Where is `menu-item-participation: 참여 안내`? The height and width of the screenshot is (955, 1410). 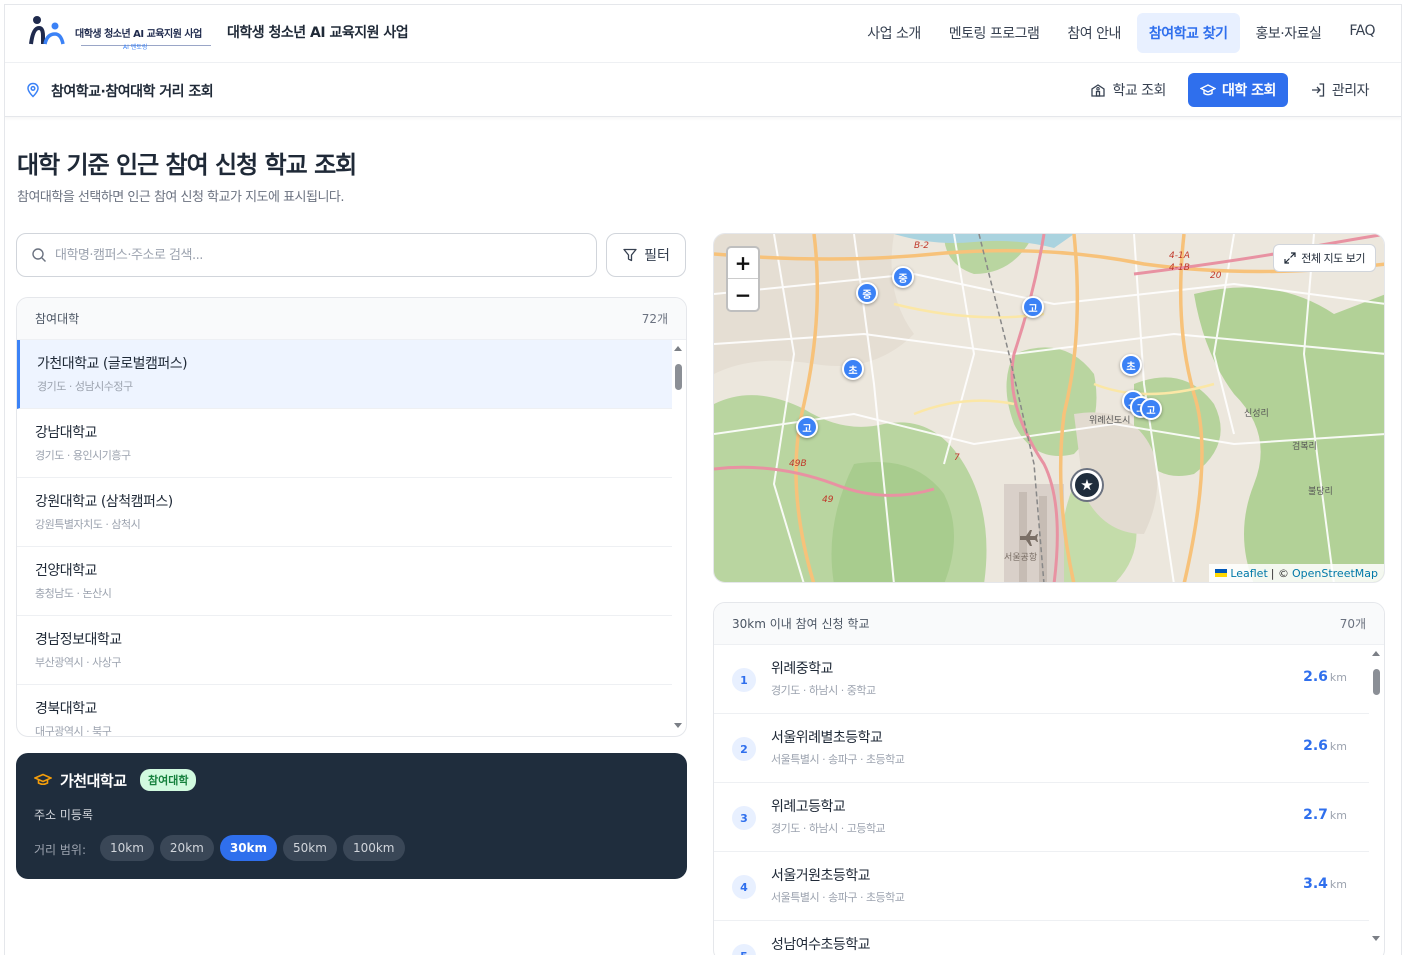 menu-item-participation: 참여 안내 is located at coordinates (1093, 33).